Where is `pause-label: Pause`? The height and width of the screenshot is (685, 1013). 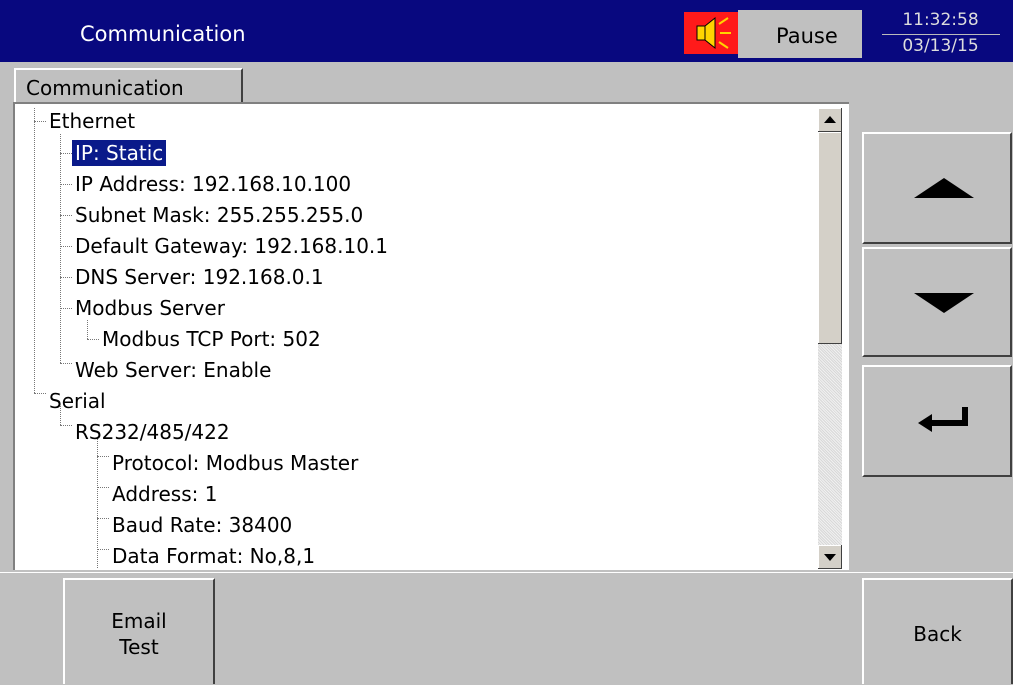
pause-label: Pause is located at coordinates (807, 36).